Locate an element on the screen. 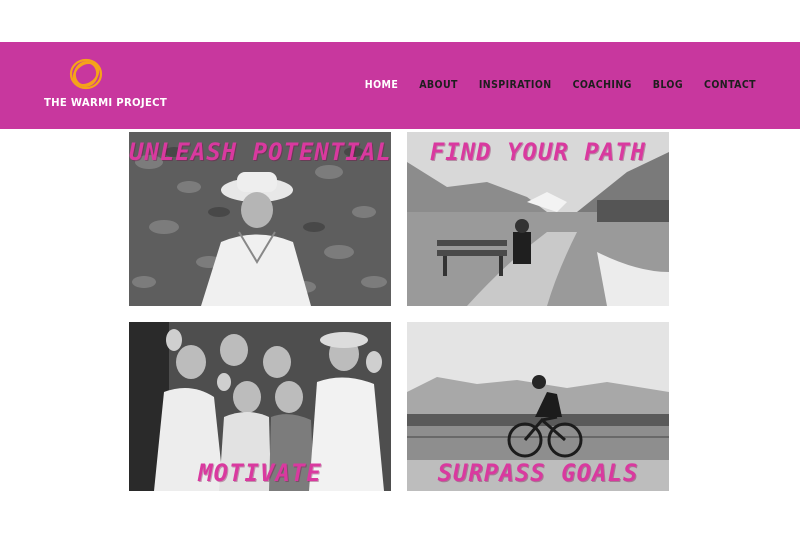  nav-home: HOME is located at coordinates (381, 85).